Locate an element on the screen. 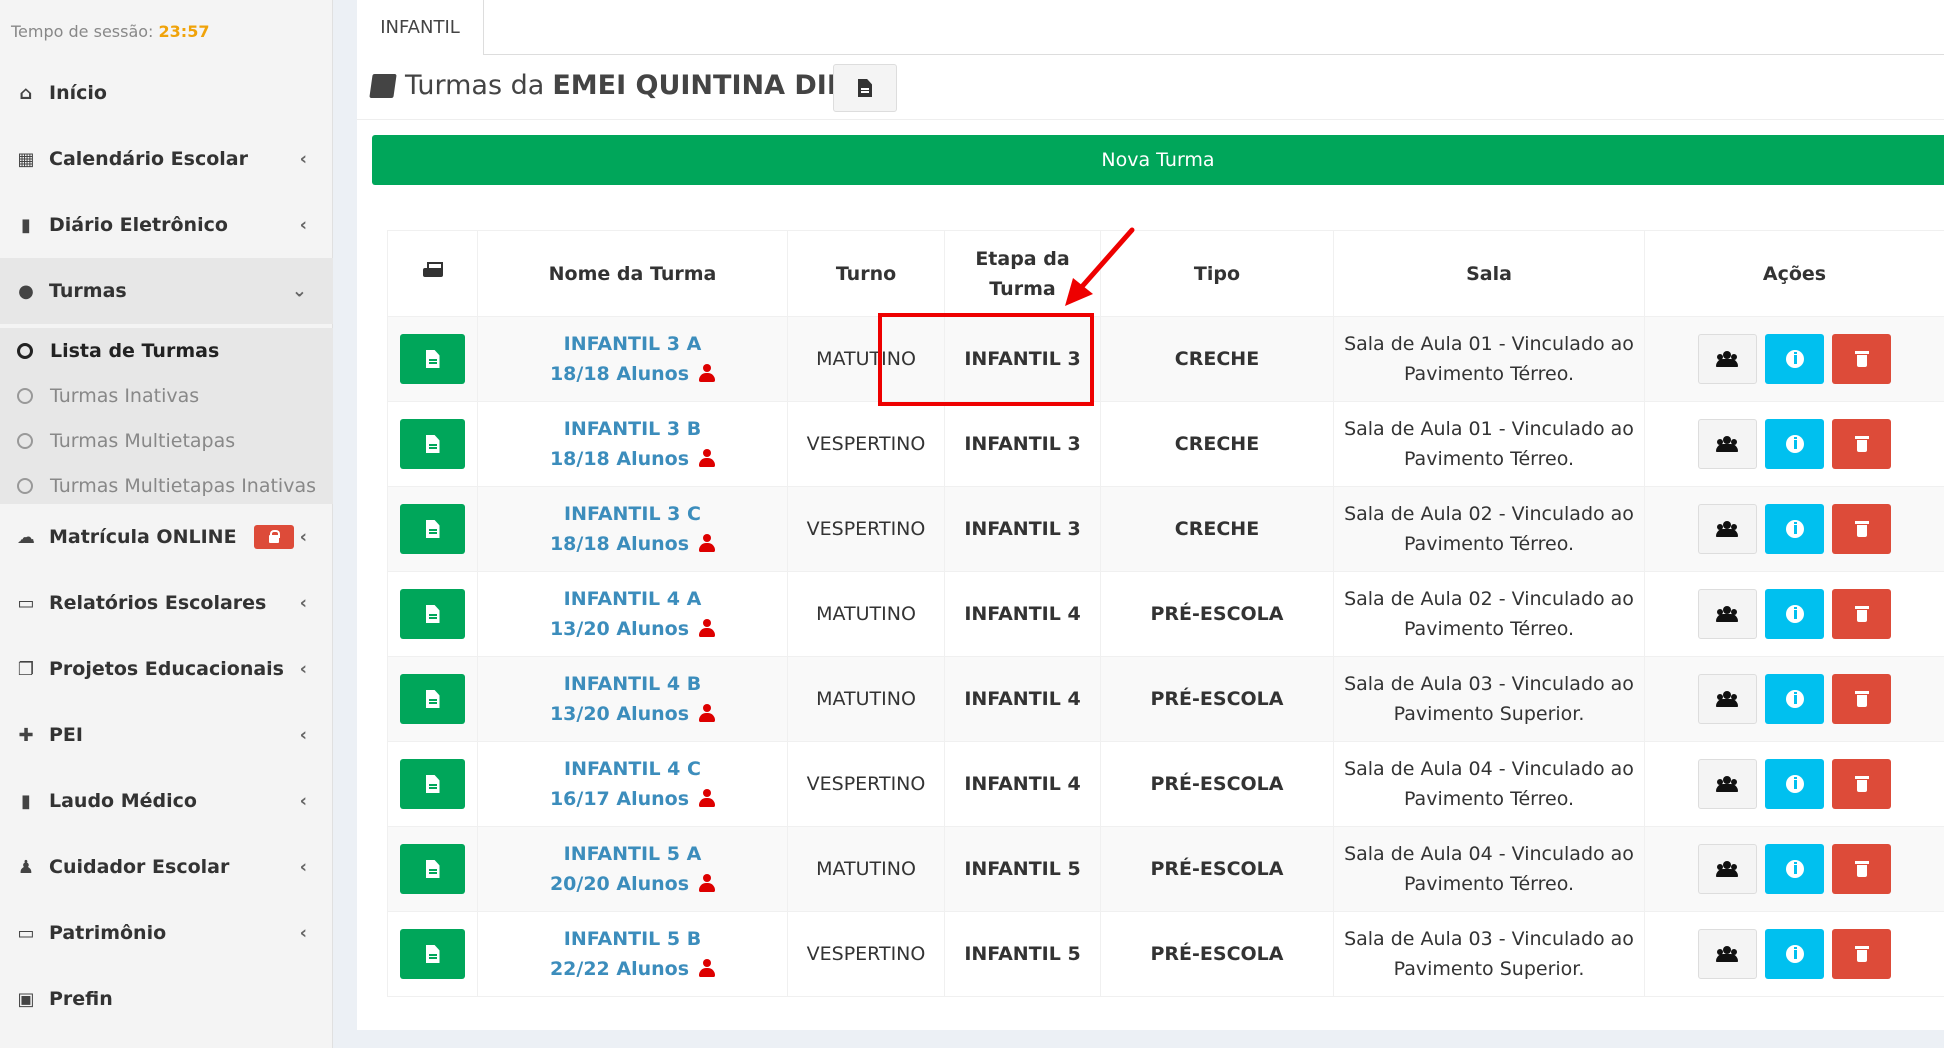  turma-name-link: INFANTIL 3 C is located at coordinates (632, 514).